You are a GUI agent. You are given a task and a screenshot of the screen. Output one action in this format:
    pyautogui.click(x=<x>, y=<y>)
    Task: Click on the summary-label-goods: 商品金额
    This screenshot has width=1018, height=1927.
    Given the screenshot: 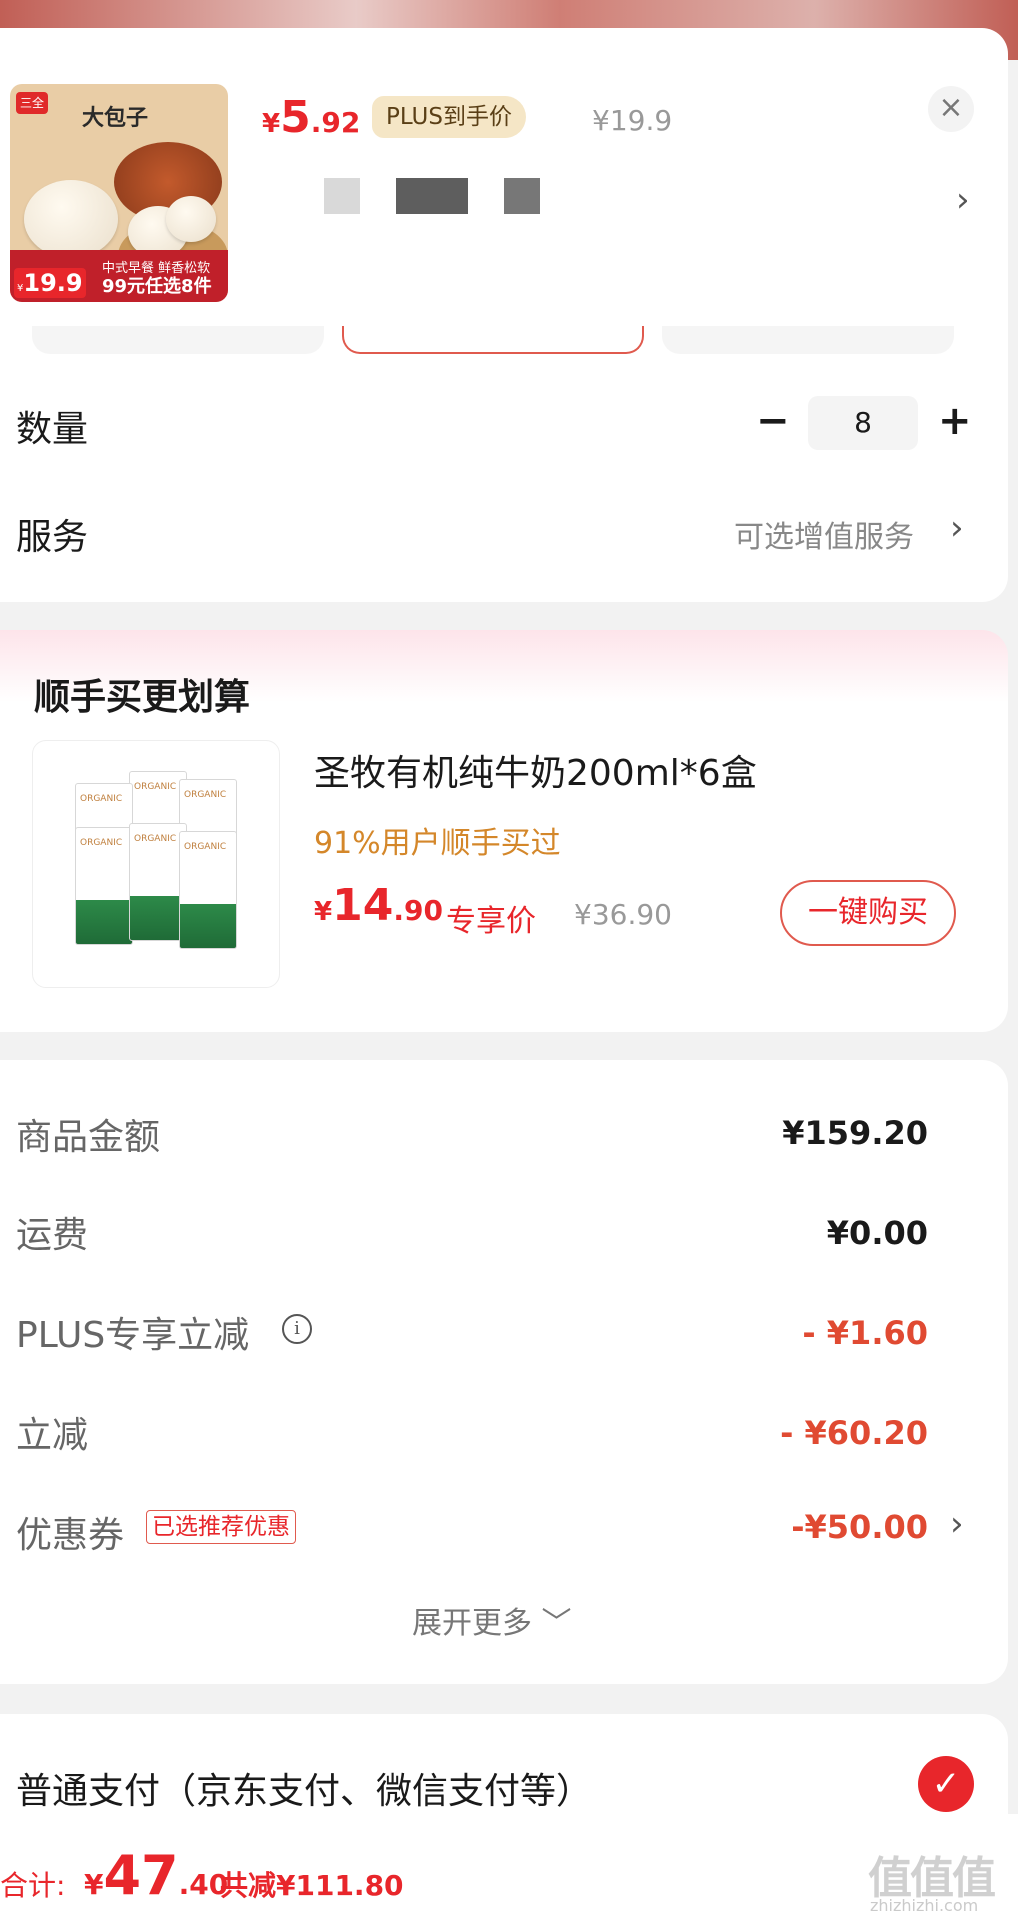 What is the action you would take?
    pyautogui.click(x=88, y=1137)
    